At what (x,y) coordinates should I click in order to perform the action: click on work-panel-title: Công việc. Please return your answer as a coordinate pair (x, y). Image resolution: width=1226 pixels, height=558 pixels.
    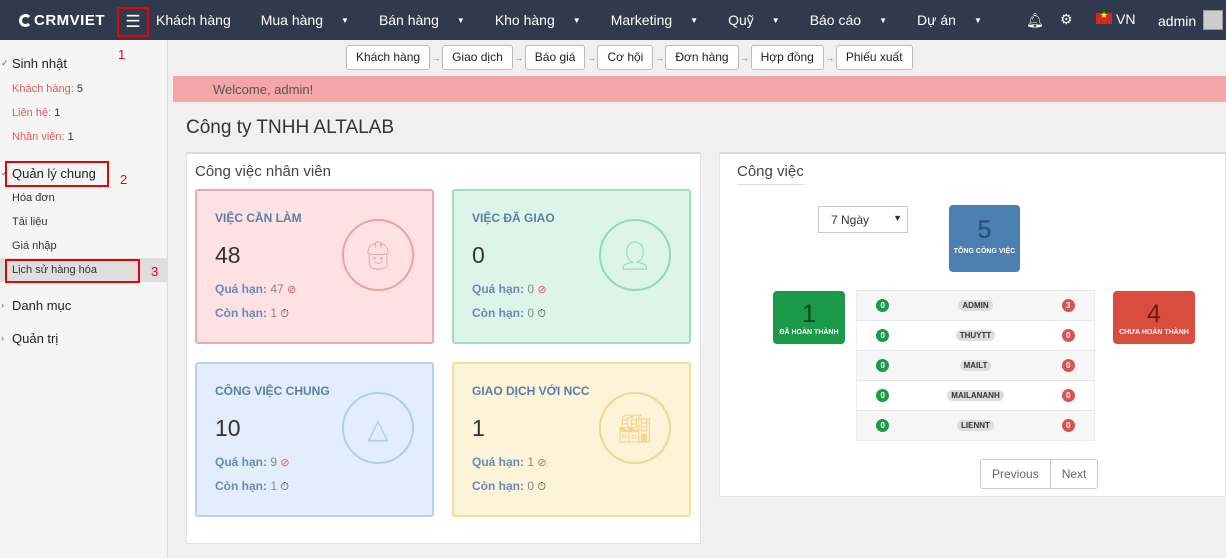
    Looking at the image, I should click on (770, 174).